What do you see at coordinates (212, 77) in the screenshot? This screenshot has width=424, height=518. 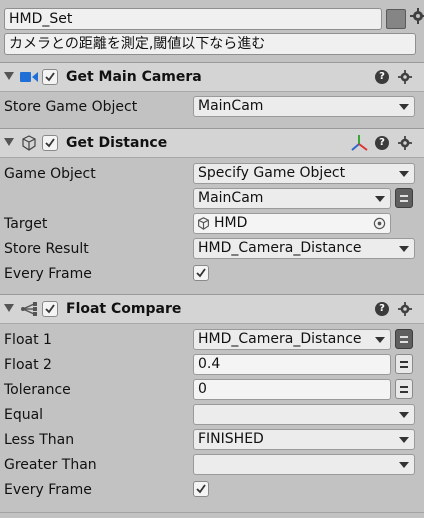 I see `action-header-get-main-camera: Get Main Camera ?` at bounding box center [212, 77].